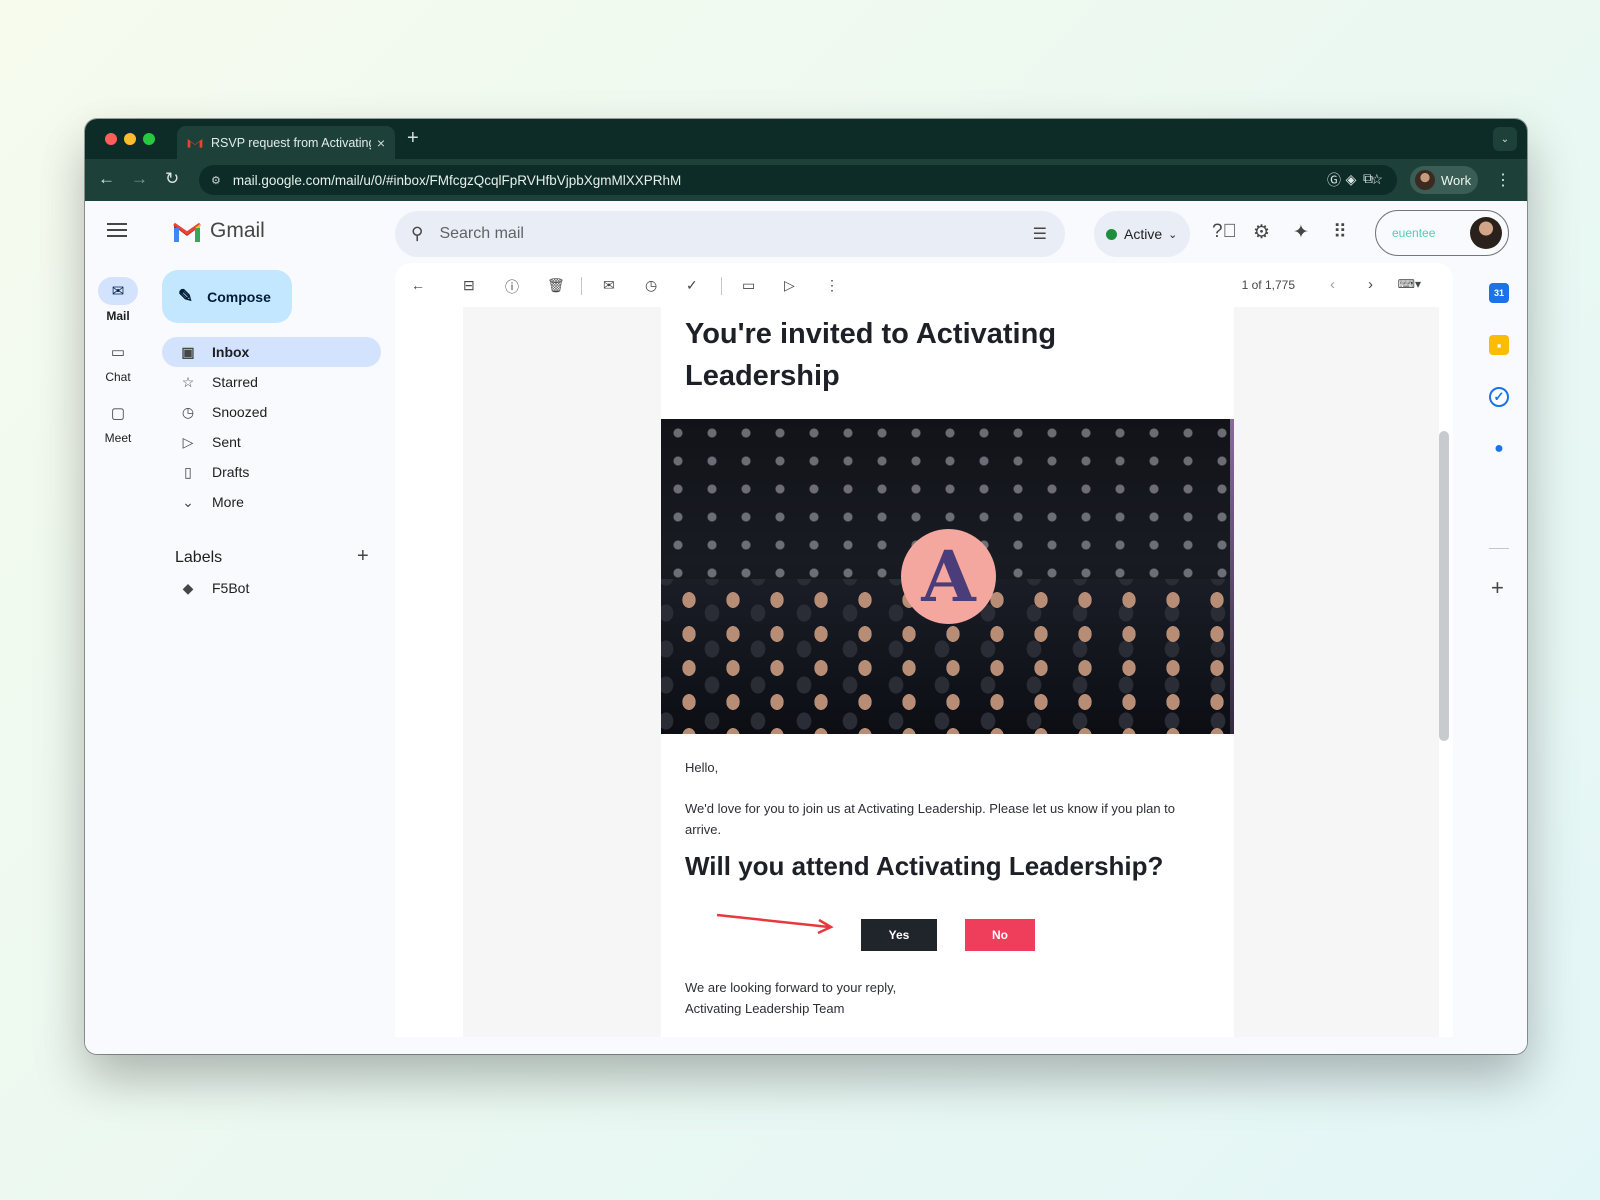  I want to click on clock-icon: ◷, so click(188, 411).